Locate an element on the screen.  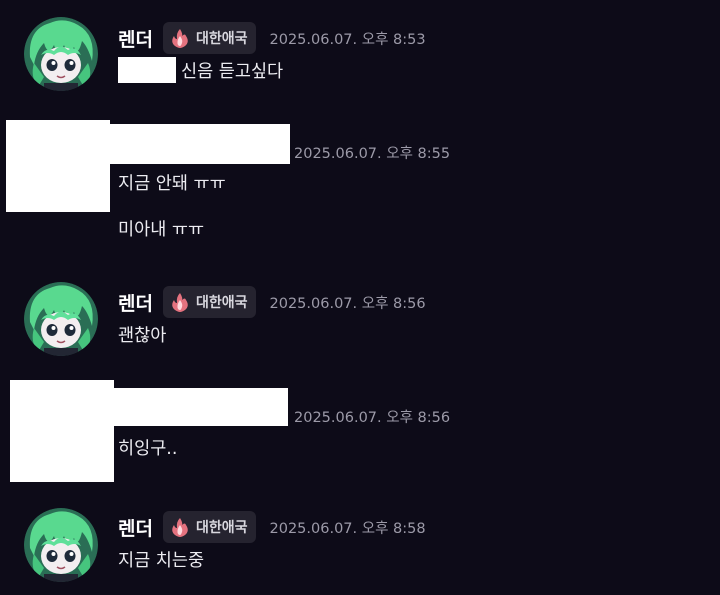
message-text: 신음 듣고싶다 is located at coordinates (232, 71).